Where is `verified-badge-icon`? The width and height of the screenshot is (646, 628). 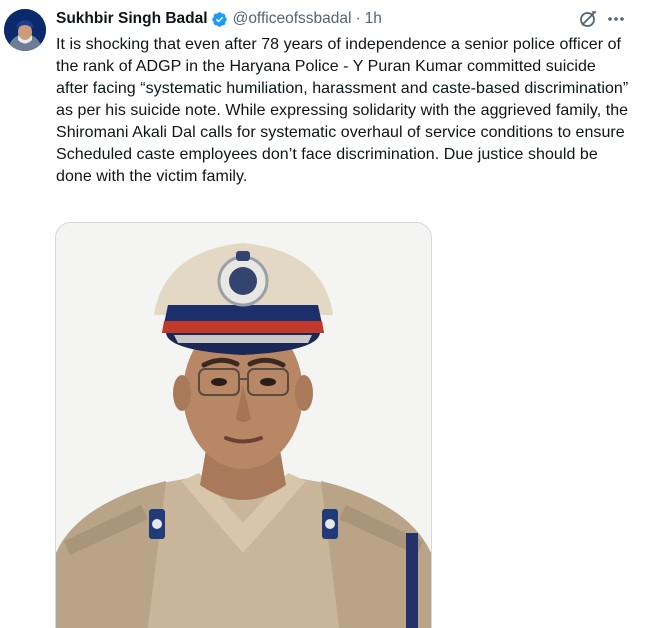 verified-badge-icon is located at coordinates (219, 19).